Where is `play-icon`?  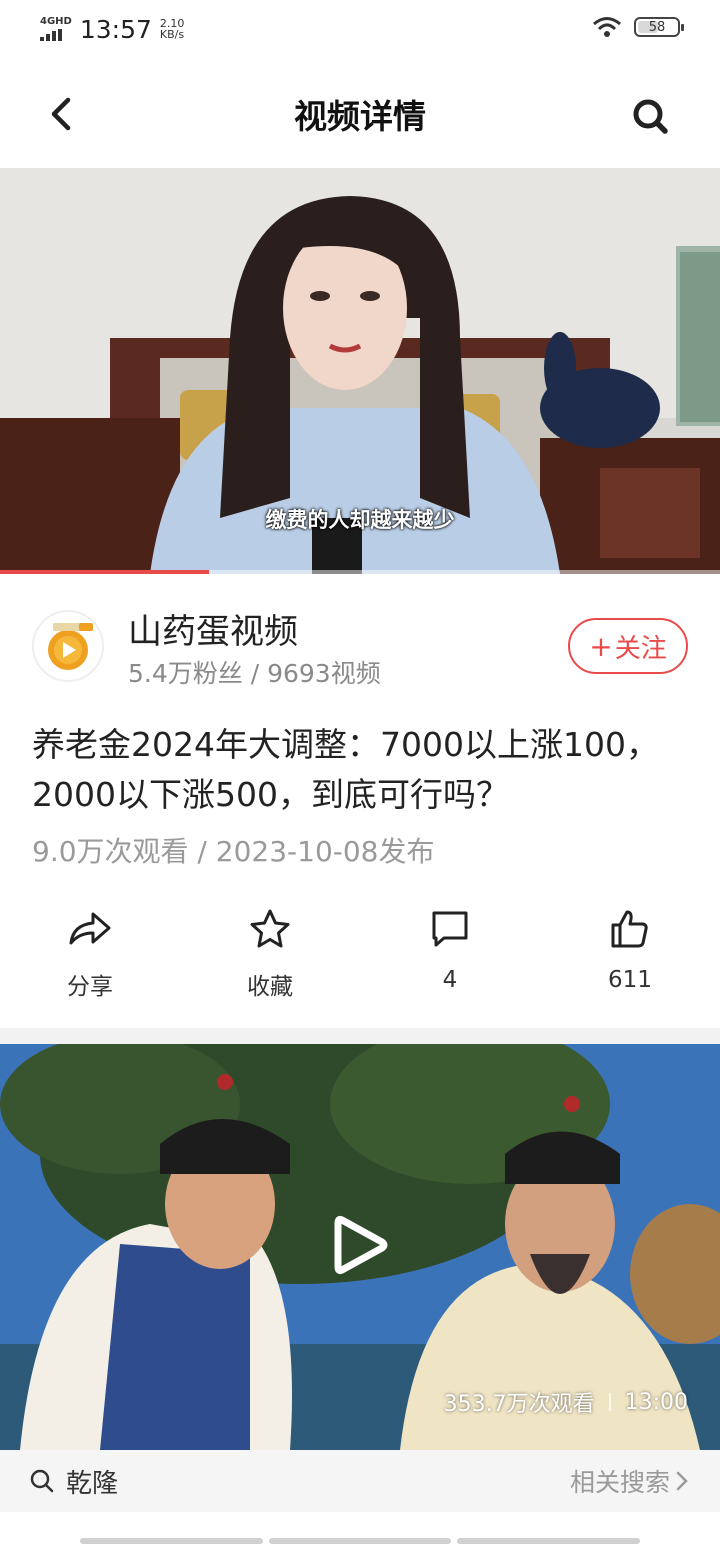 play-icon is located at coordinates (361, 1245).